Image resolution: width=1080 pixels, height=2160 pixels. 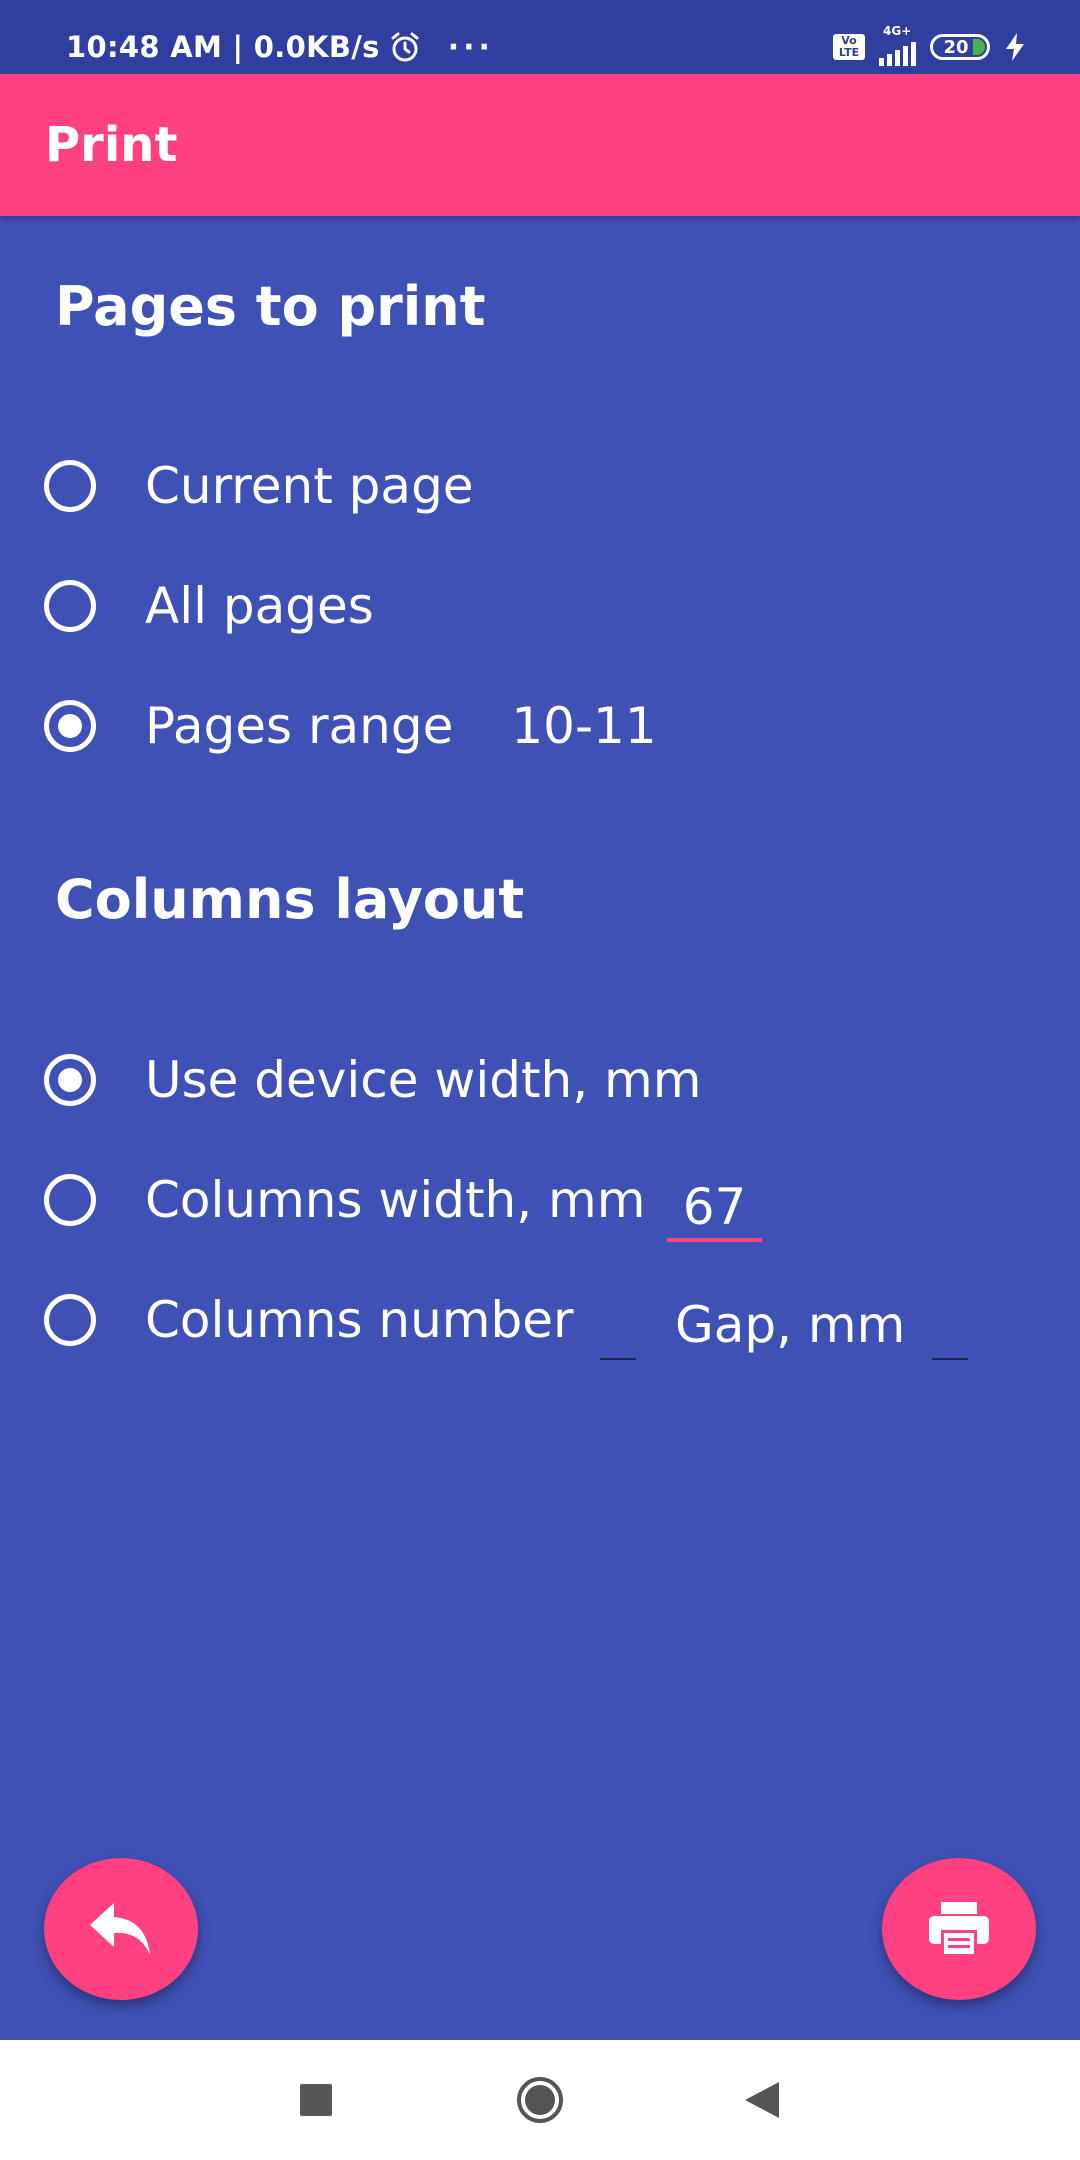 I want to click on radio-columns-width: Columns width, mm, so click(x=344, y=1200).